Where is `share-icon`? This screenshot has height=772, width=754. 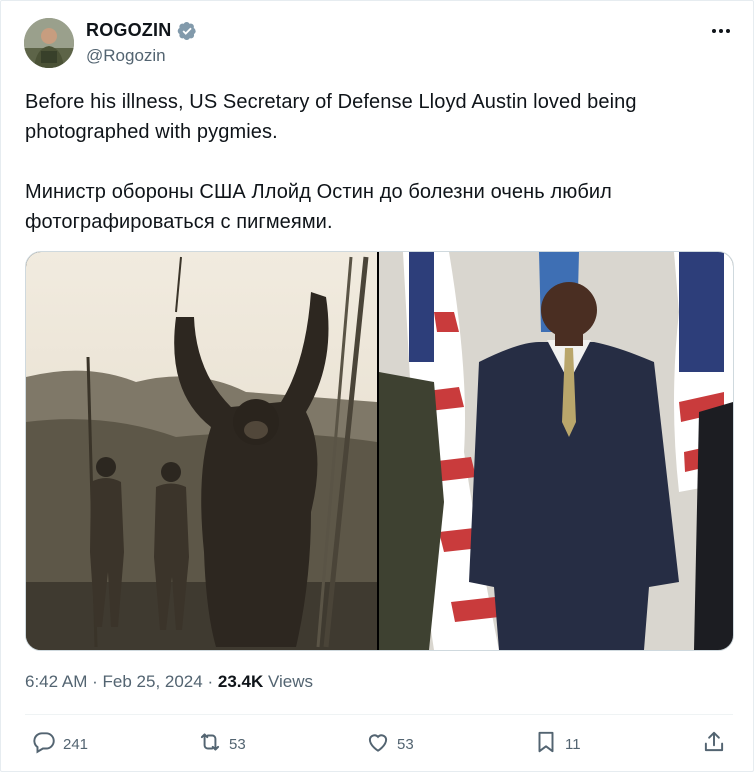 share-icon is located at coordinates (714, 744).